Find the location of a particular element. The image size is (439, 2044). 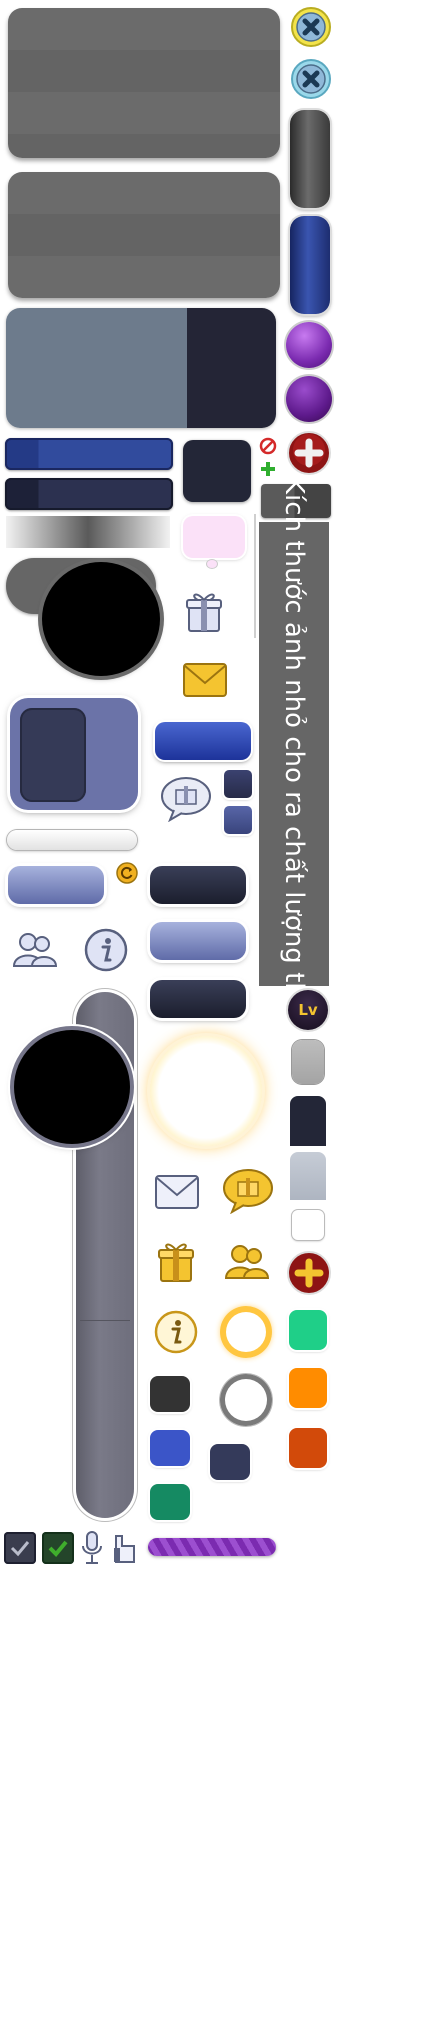

mail-gold-button is located at coordinates (205, 680).